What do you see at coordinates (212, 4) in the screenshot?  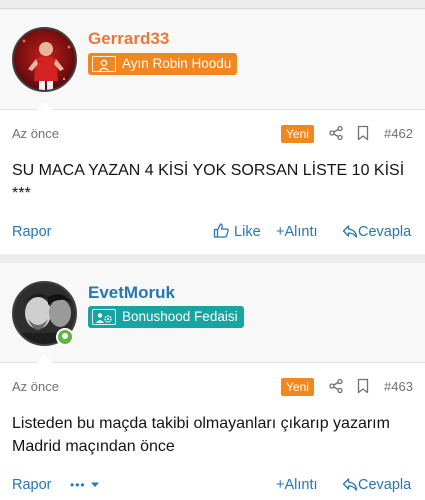 I see `top-strip` at bounding box center [212, 4].